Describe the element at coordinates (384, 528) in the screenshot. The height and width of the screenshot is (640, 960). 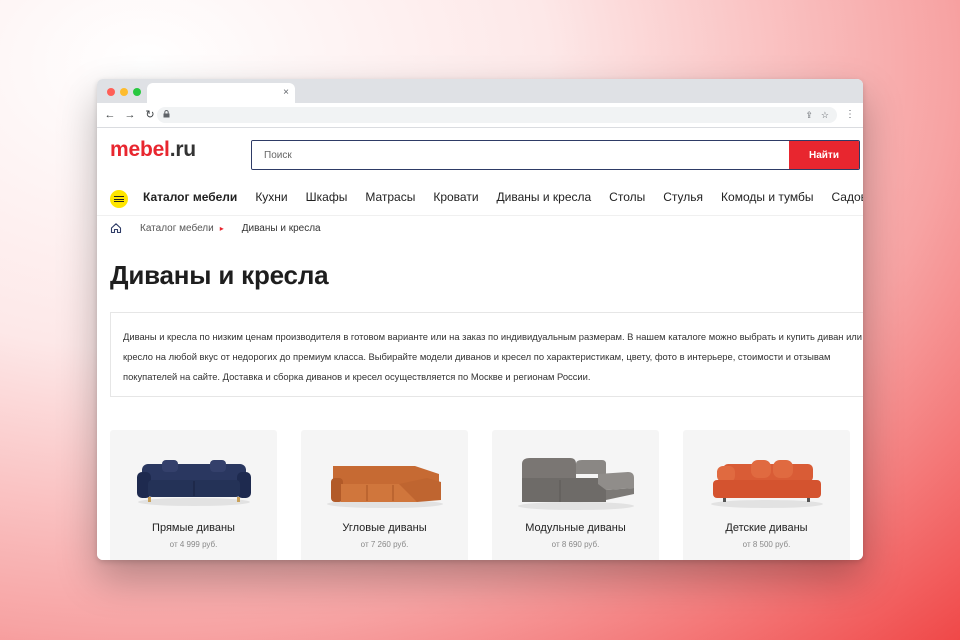
I see `card-title: Угловые диваны` at that location.